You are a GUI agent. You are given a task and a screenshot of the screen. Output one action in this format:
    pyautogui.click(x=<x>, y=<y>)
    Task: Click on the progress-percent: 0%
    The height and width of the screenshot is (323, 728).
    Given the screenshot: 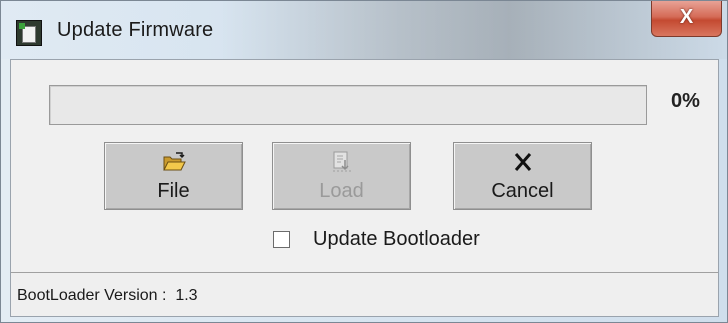 What is the action you would take?
    pyautogui.click(x=685, y=101)
    